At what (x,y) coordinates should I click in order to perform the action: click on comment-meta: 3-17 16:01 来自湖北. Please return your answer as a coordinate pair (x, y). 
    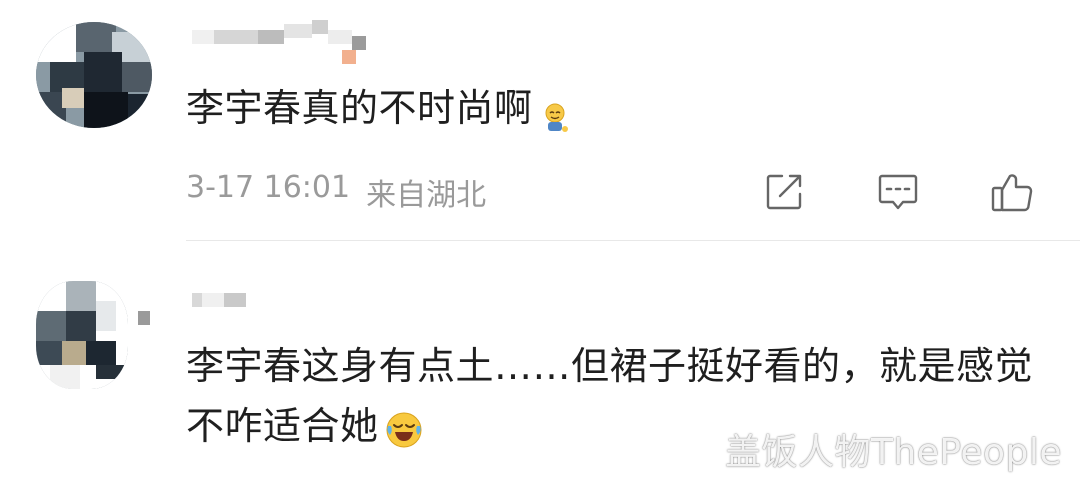
    Looking at the image, I should click on (336, 192).